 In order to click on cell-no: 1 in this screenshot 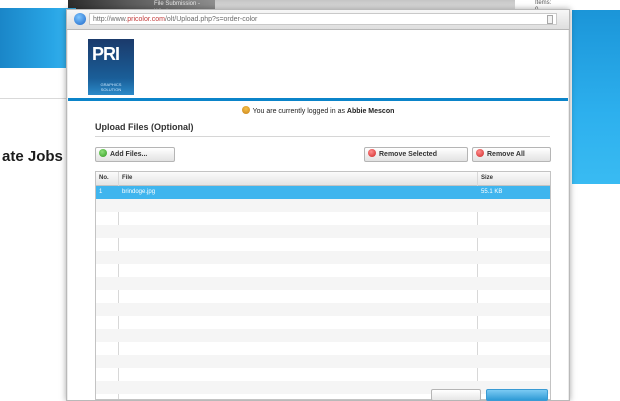, I will do `click(101, 192)`.